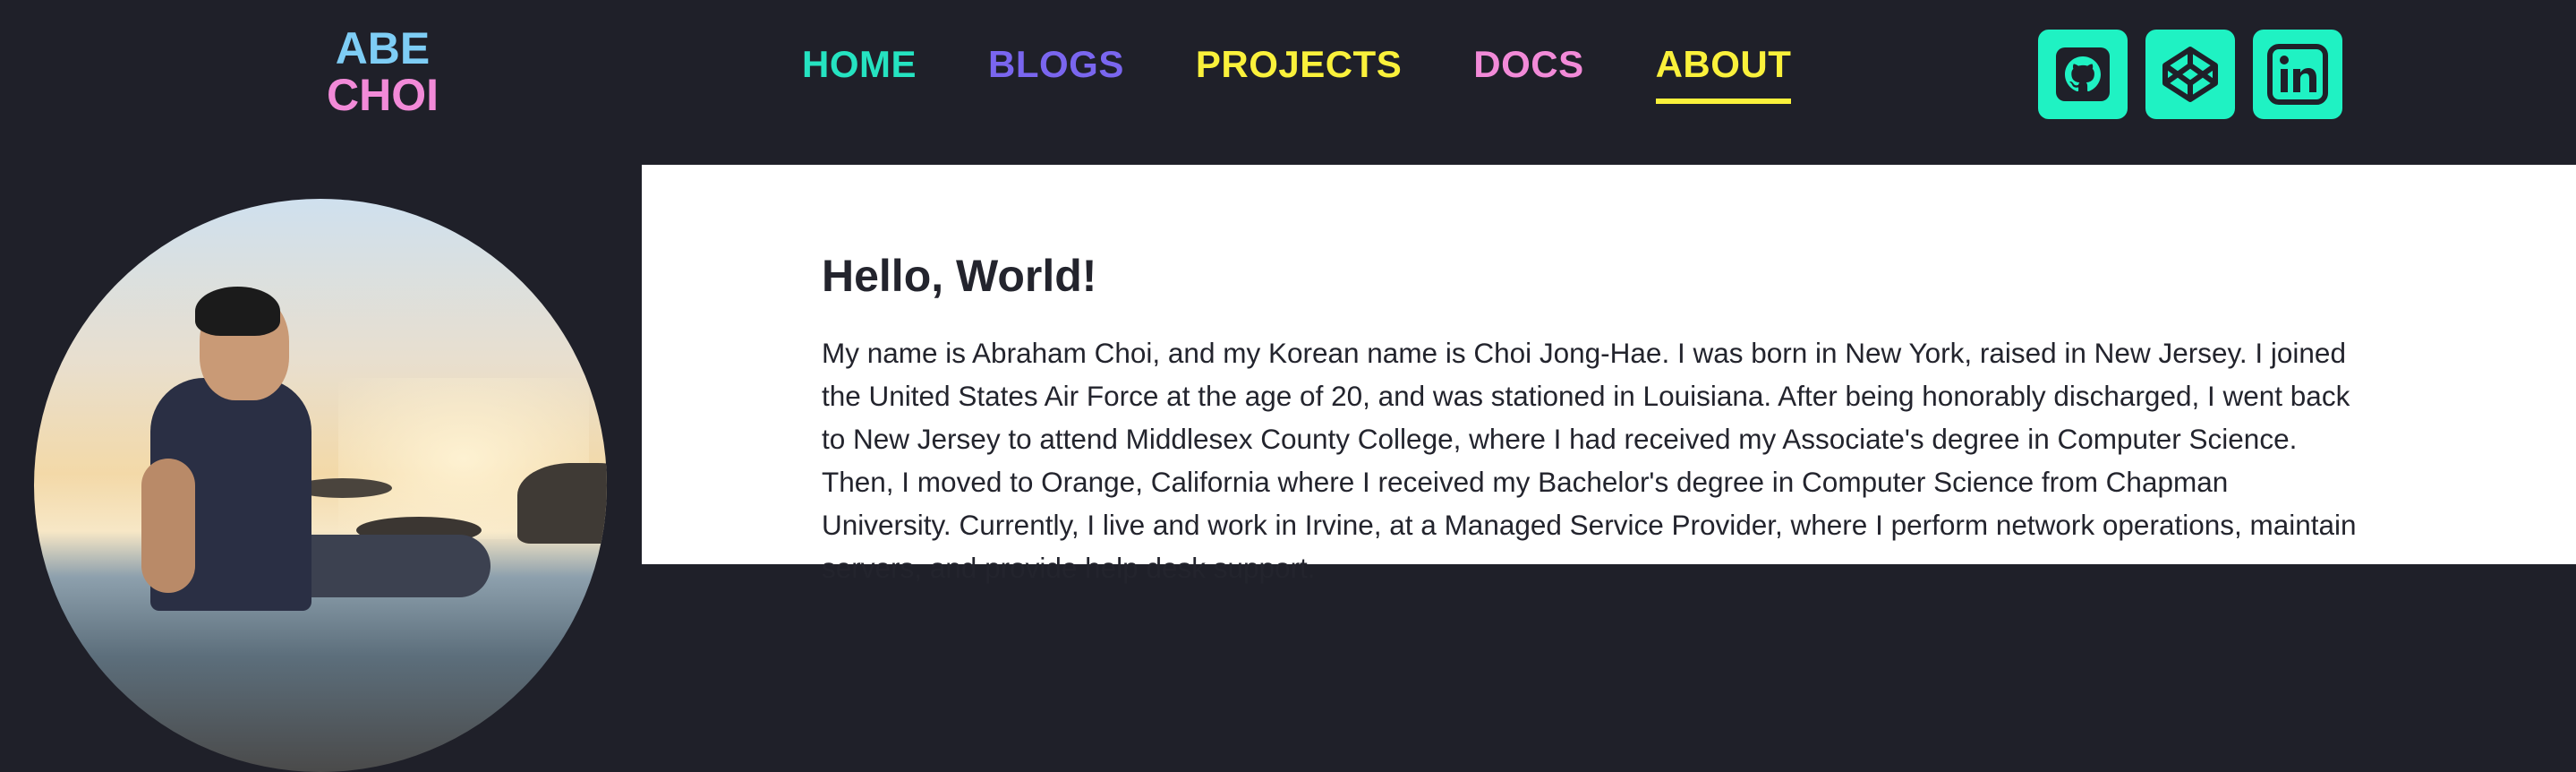 The height and width of the screenshot is (772, 2576). I want to click on codepen-button, so click(2190, 74).